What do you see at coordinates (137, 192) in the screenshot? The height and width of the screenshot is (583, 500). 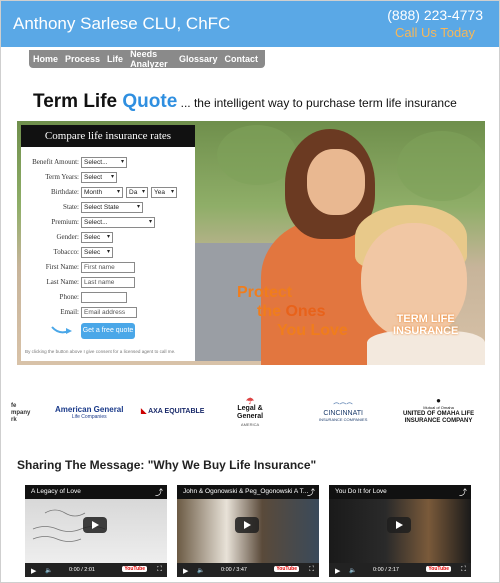 I see `birth-day-select: Da` at bounding box center [137, 192].